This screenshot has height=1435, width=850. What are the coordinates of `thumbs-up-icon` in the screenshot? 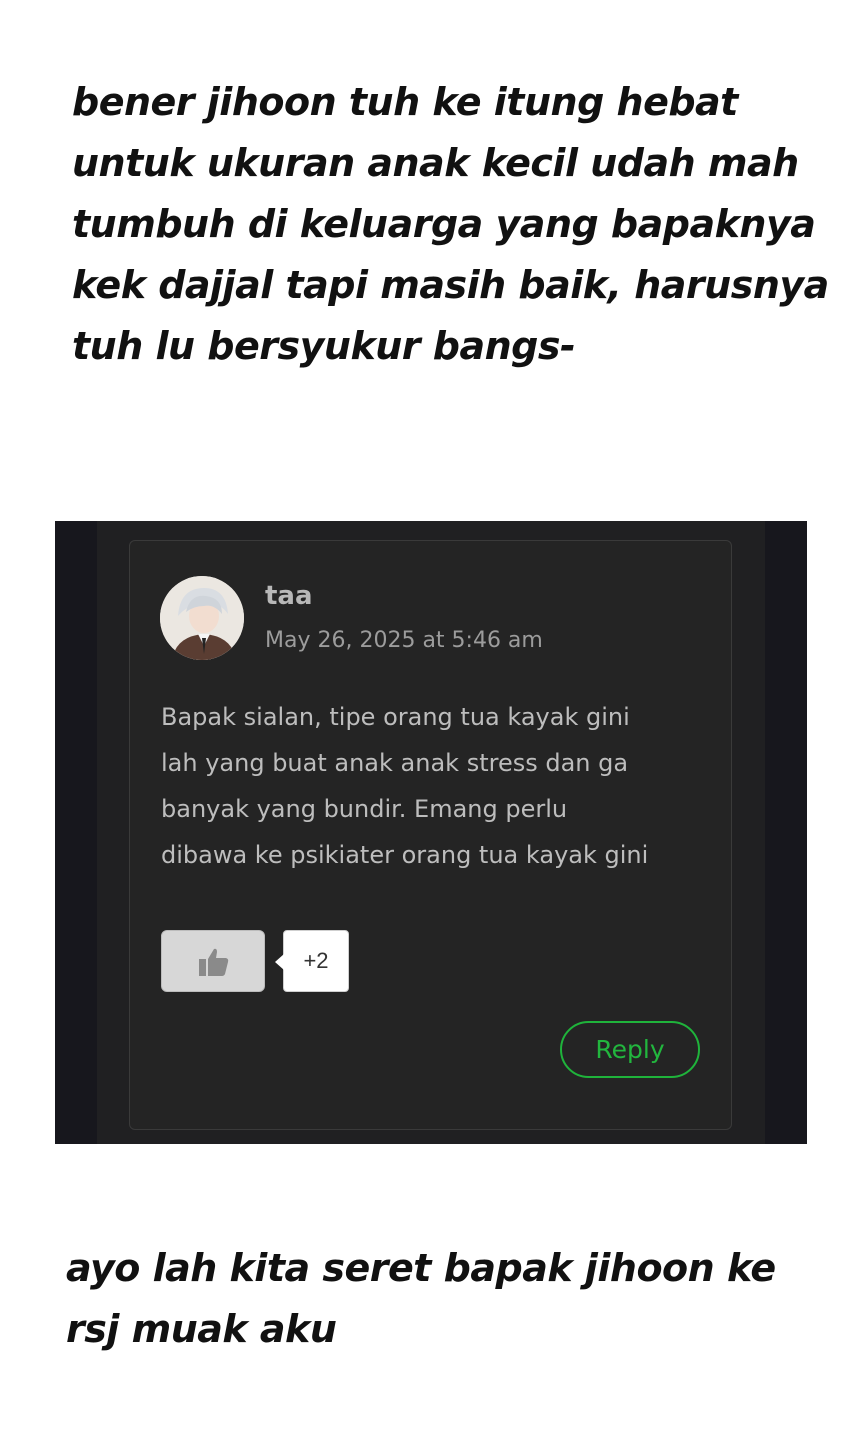 It's located at (214, 962).